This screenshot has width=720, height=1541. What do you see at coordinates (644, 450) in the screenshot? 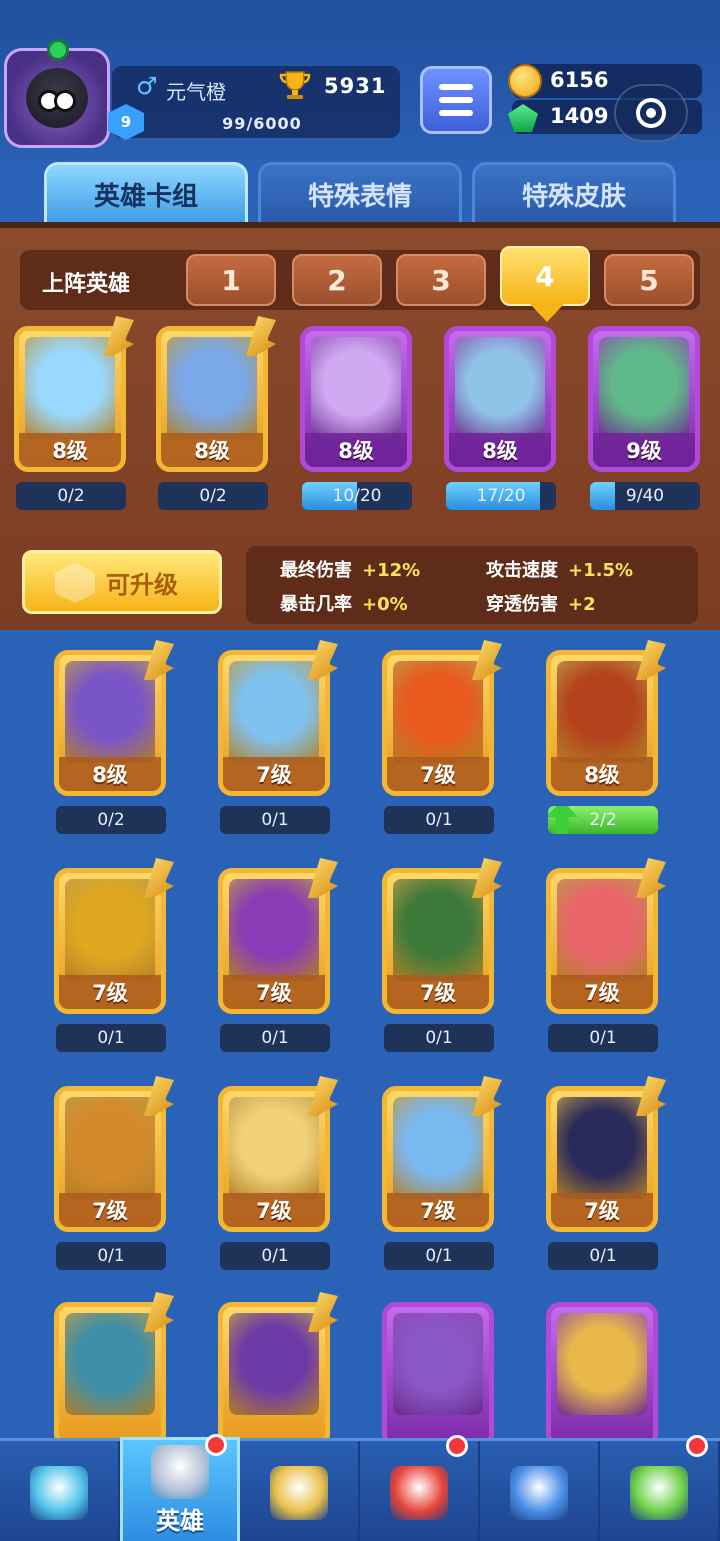
I see `card-level: 9级` at bounding box center [644, 450].